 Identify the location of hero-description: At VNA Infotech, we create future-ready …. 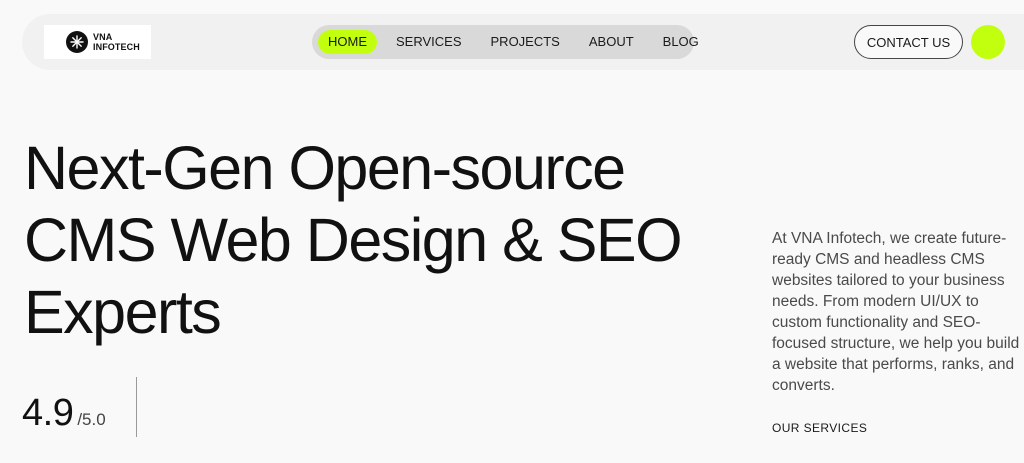
(896, 312).